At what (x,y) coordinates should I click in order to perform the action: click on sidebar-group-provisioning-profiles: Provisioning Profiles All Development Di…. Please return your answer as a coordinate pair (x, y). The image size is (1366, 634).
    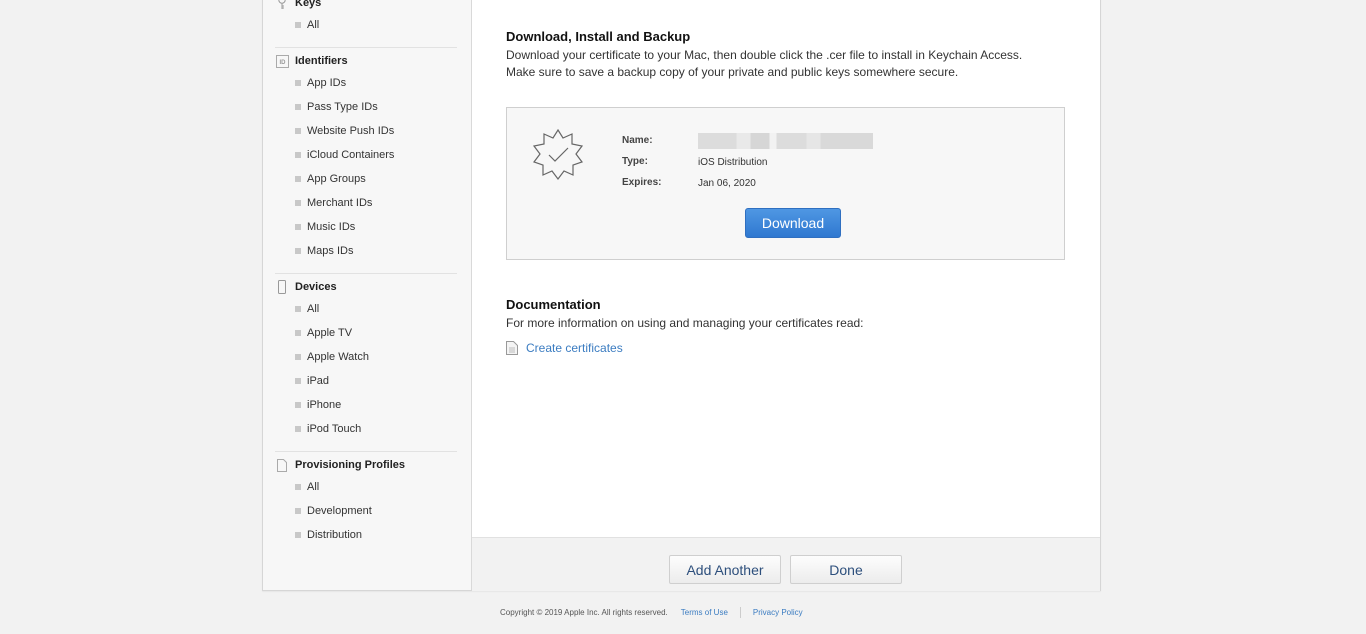
    Looking at the image, I should click on (366, 501).